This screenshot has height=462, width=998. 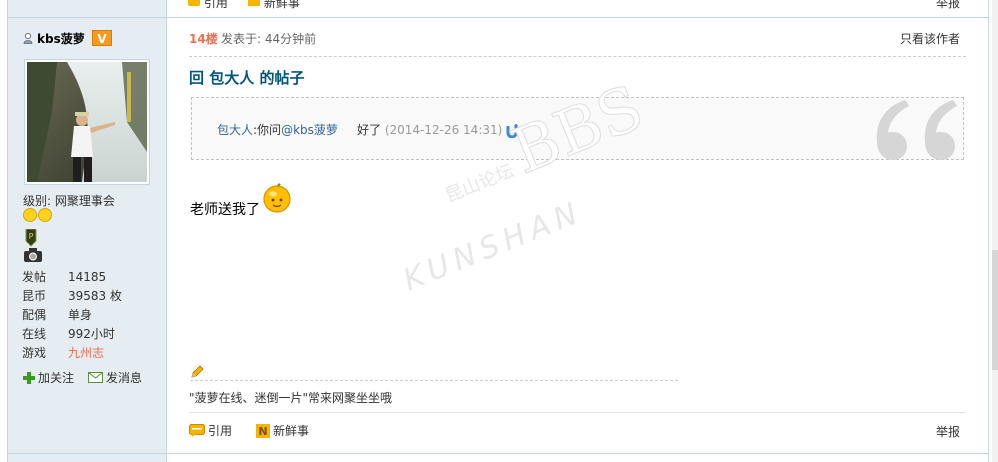 I want to click on report-link: 举报, so click(x=948, y=431).